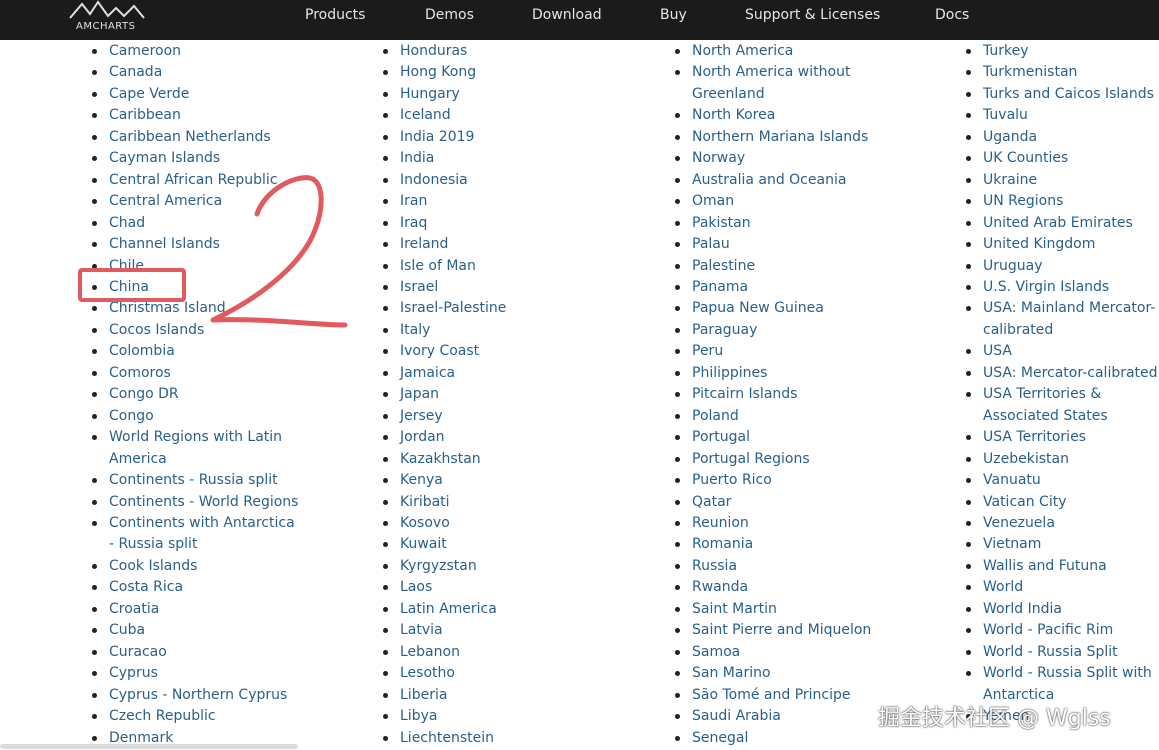 The height and width of the screenshot is (750, 1159). What do you see at coordinates (145, 115) in the screenshot?
I see `map-link: Caribbean` at bounding box center [145, 115].